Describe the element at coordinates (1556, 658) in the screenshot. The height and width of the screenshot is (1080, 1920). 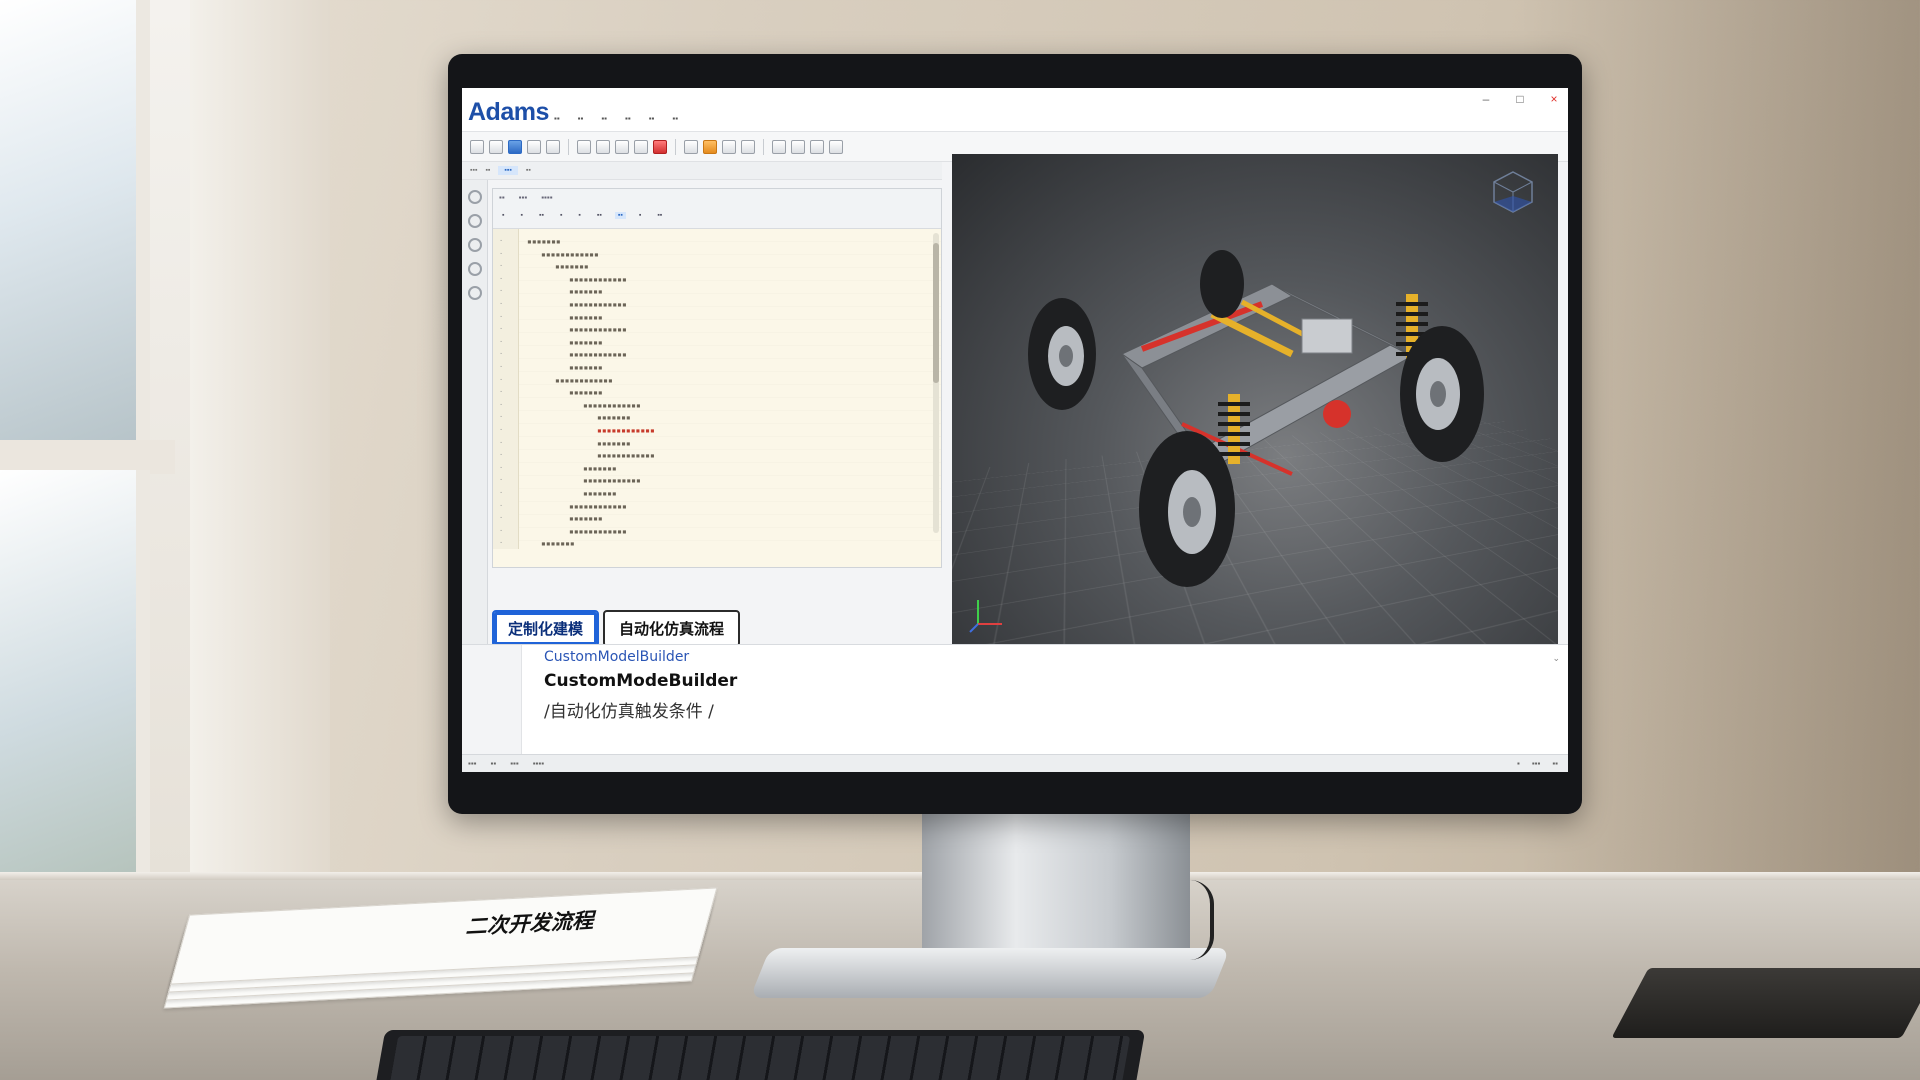
I see `chevron-down-icon: ⌄` at that location.